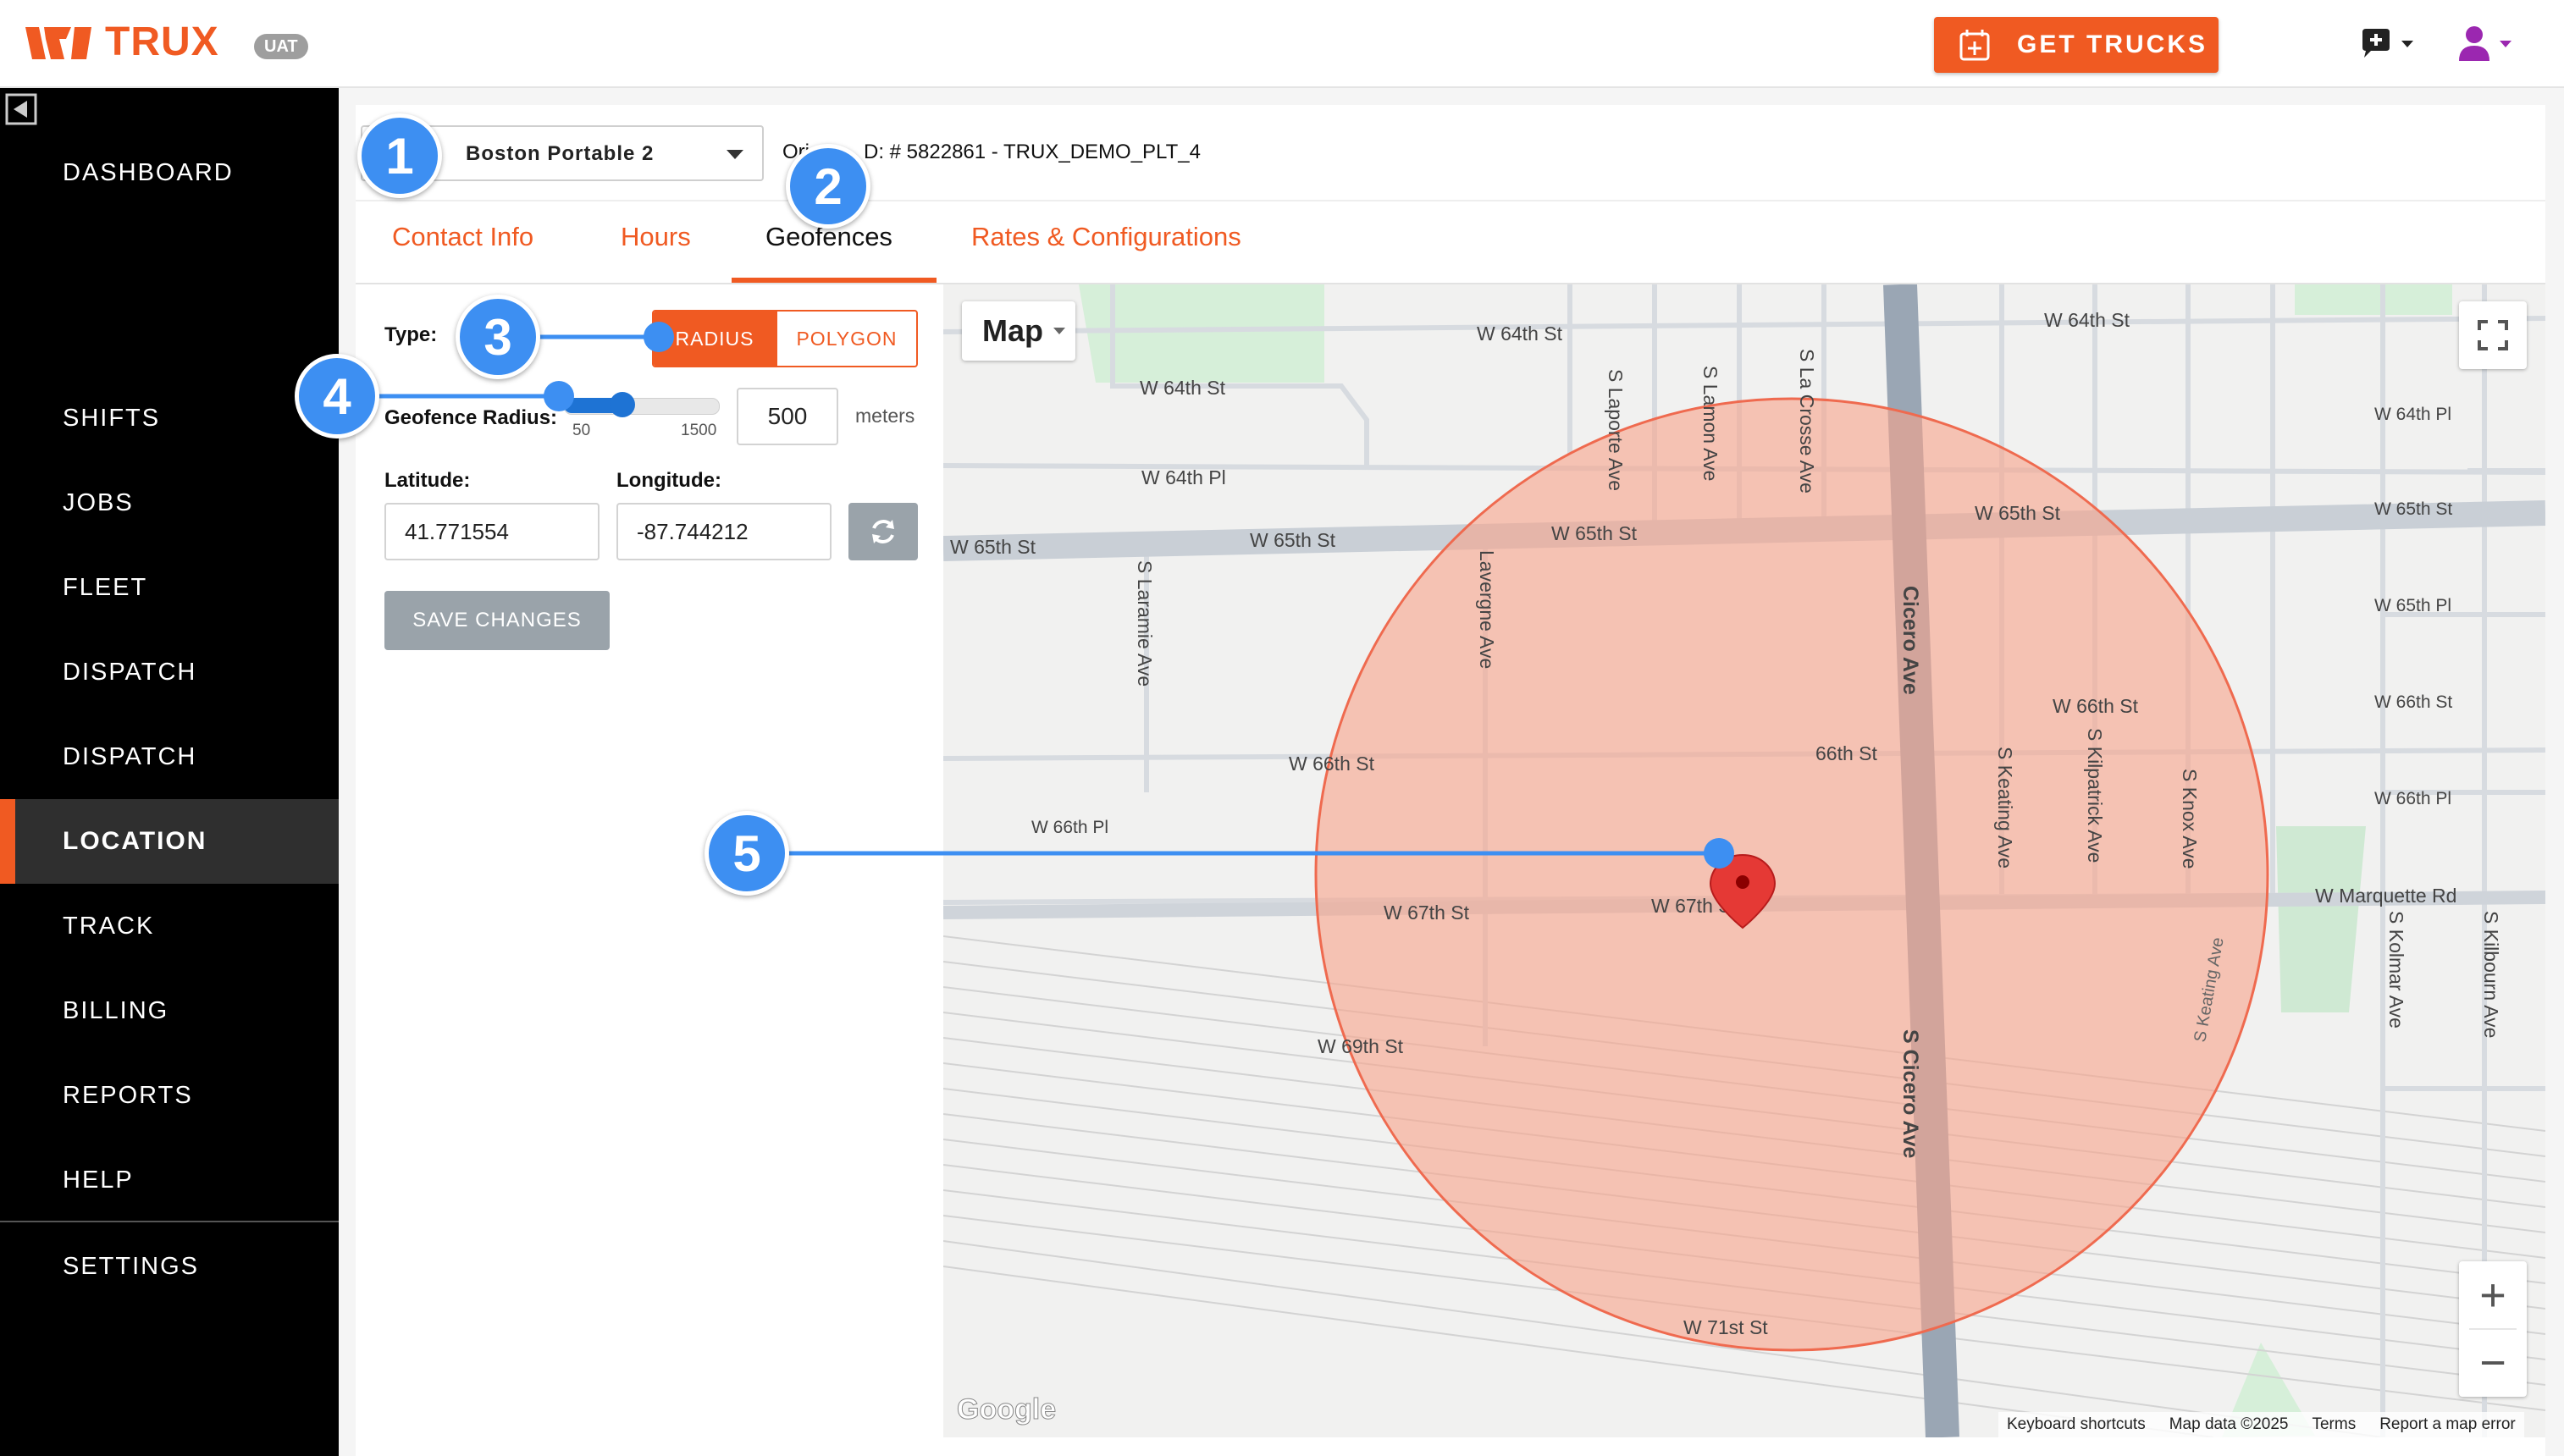 The height and width of the screenshot is (1456, 2564). I want to click on callout-4: 4, so click(337, 396).